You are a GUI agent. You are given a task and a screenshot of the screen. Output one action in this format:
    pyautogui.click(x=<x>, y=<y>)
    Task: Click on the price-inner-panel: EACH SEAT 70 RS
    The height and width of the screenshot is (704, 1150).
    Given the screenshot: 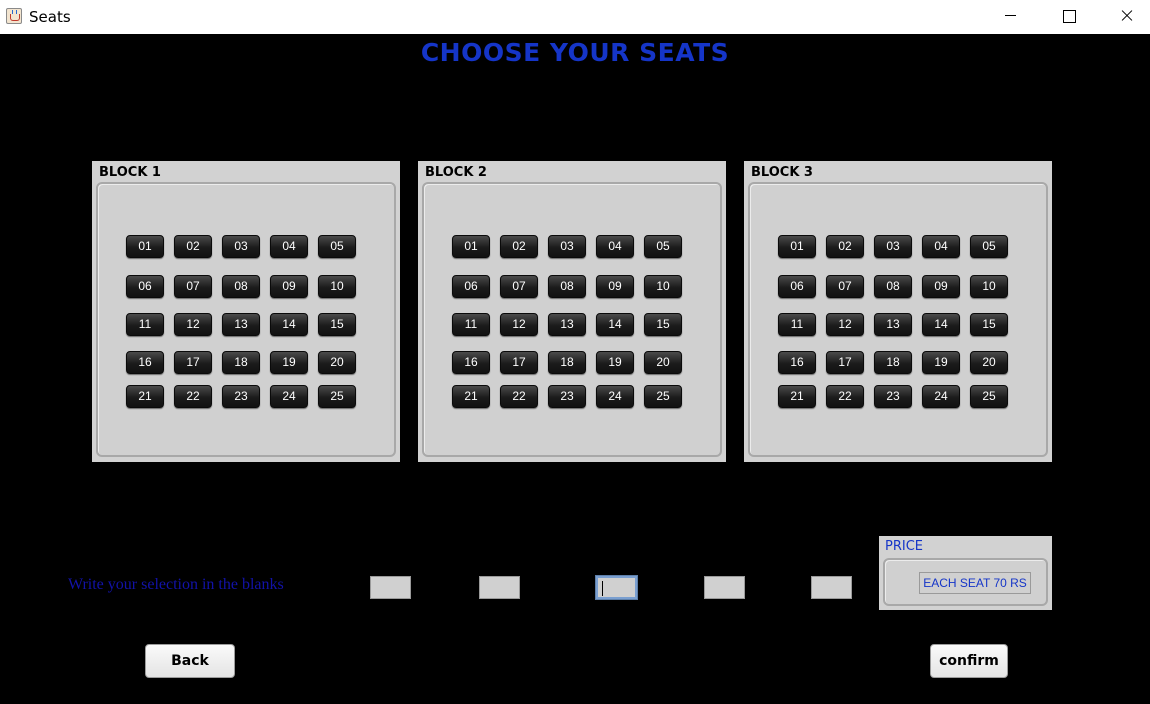 What is the action you would take?
    pyautogui.click(x=965, y=582)
    